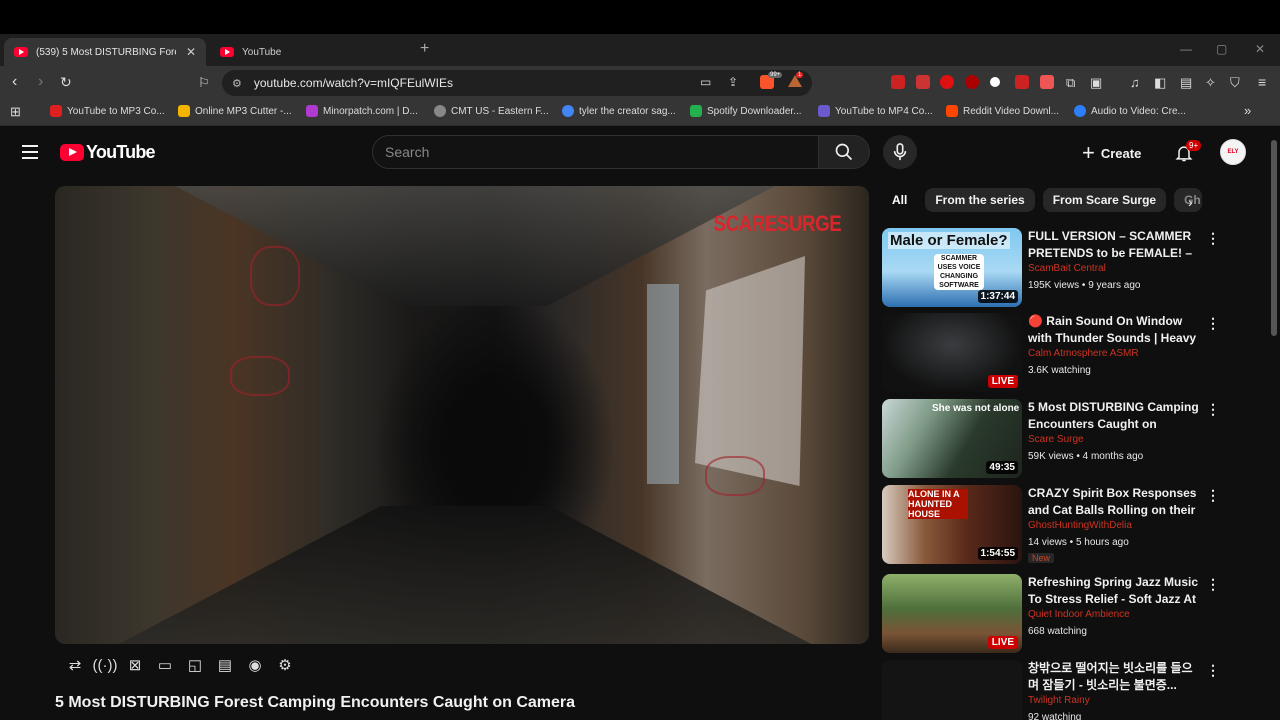  I want to click on repeat-icon: ⇄, so click(75, 665).